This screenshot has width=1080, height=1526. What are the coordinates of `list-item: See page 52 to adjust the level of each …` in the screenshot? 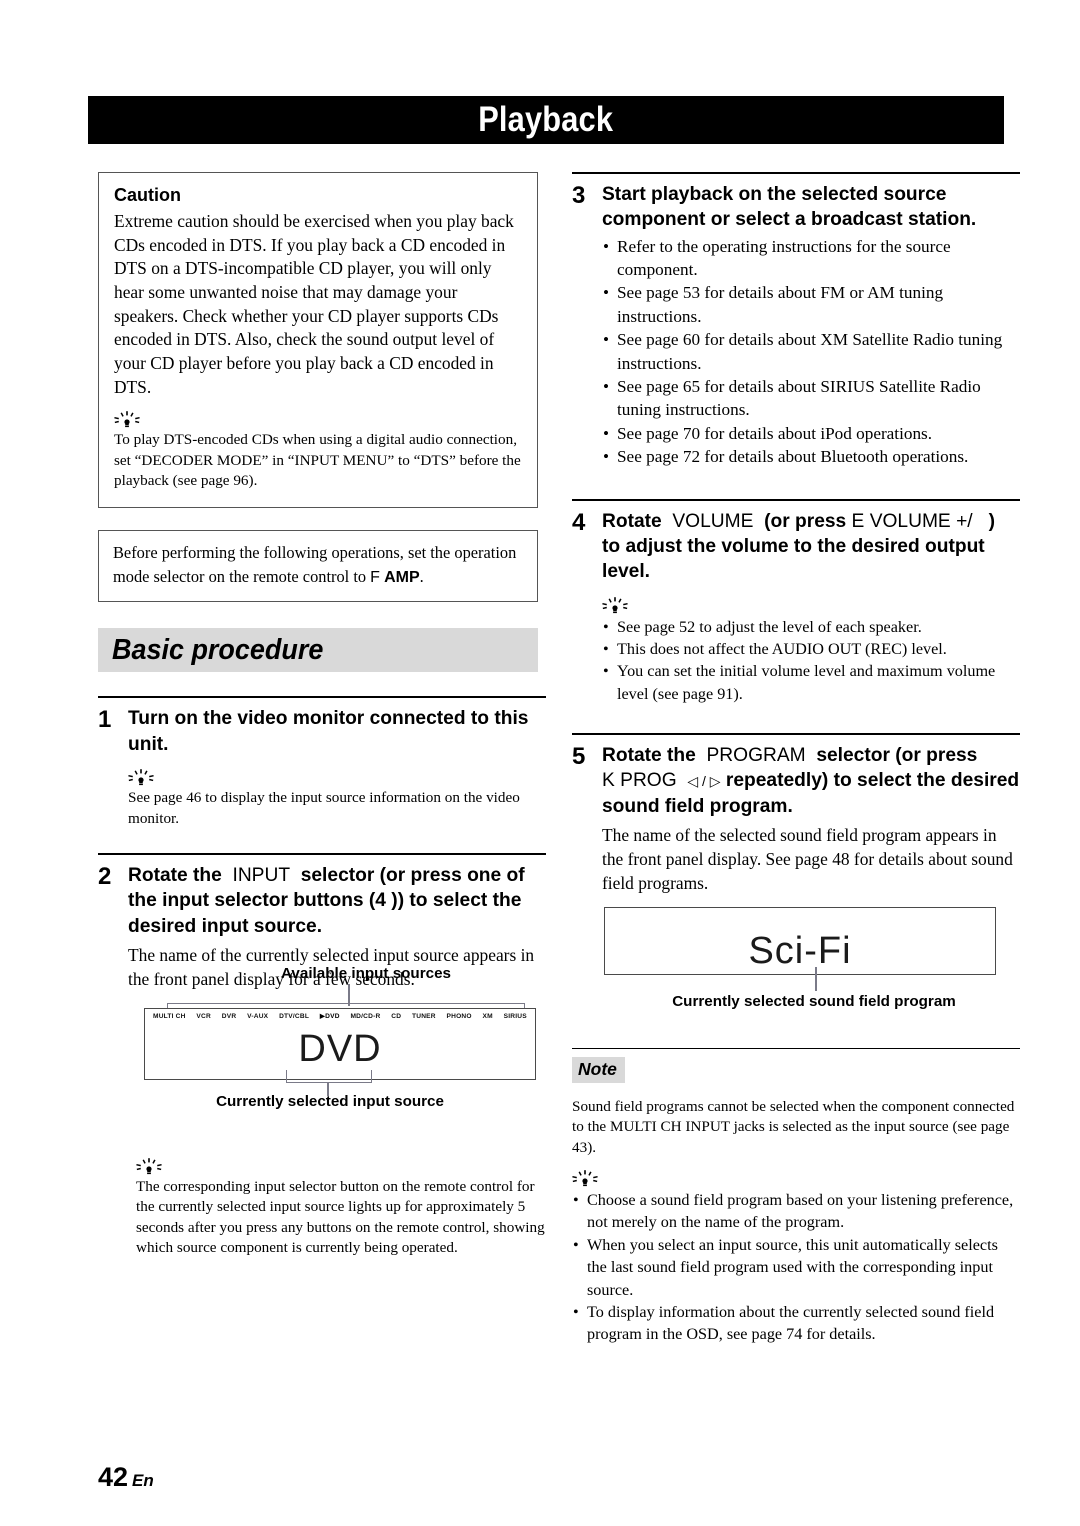 It's located at (811, 627).